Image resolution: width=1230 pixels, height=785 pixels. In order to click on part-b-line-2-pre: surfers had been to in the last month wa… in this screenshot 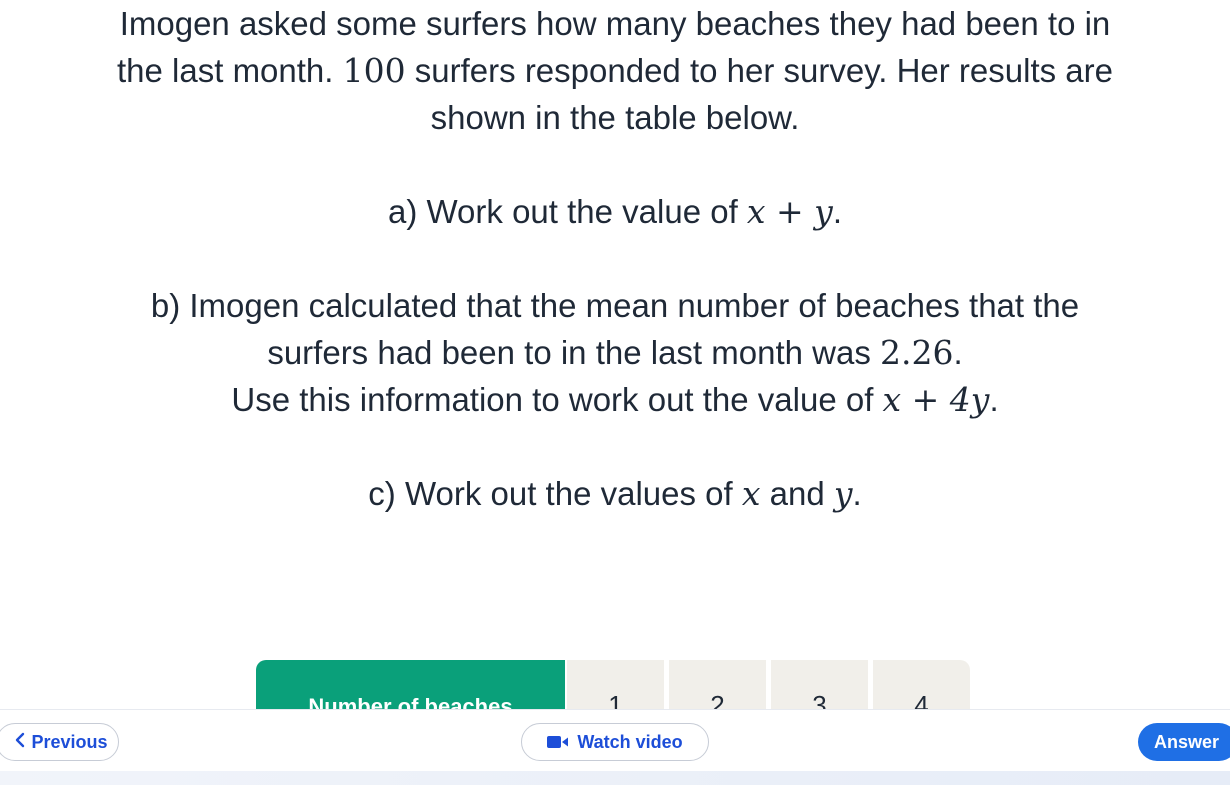, I will do `click(574, 352)`.